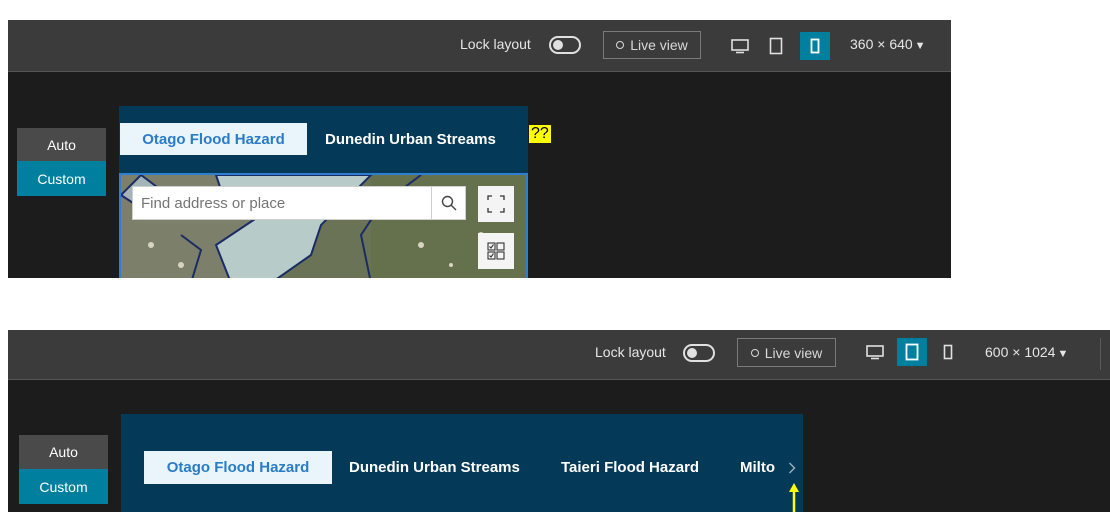 This screenshot has width=1110, height=525. I want to click on top-toolbar: Lock layout Live view 360 × 640 ▼, so click(479, 46).